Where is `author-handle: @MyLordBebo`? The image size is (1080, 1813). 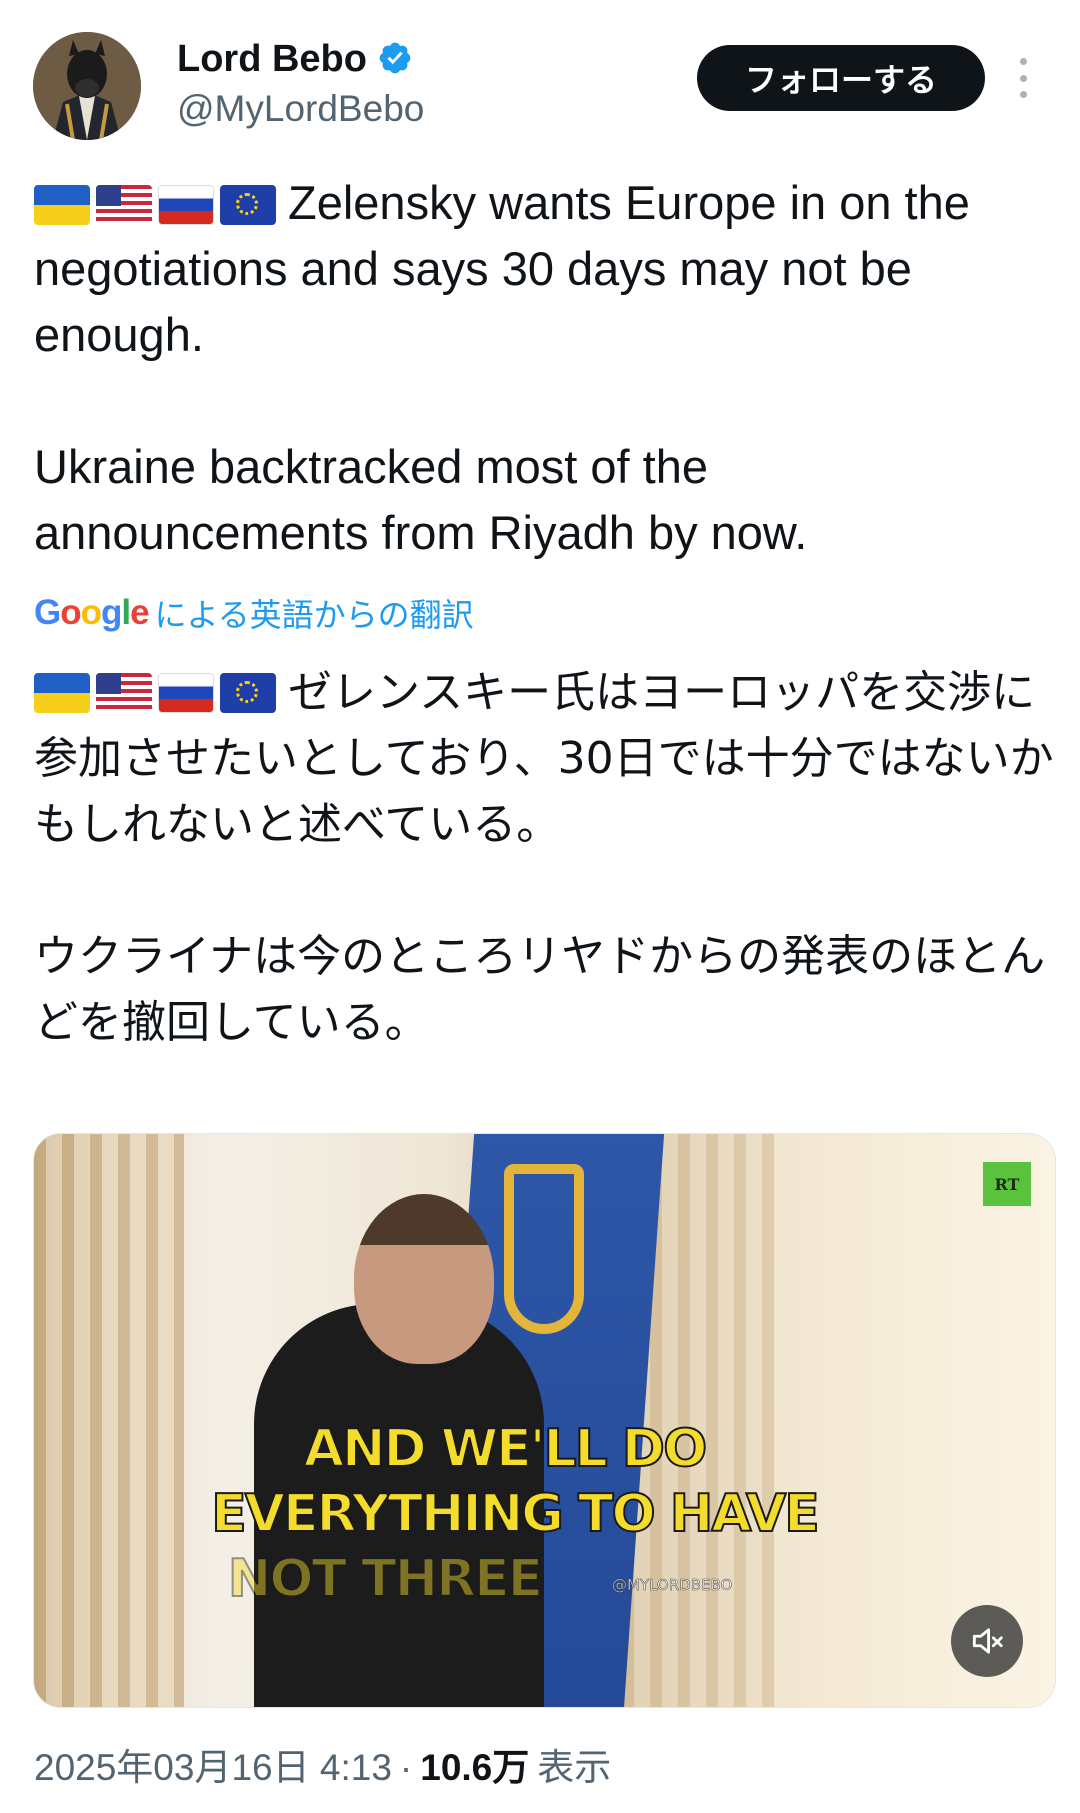 author-handle: @MyLordBebo is located at coordinates (300, 109).